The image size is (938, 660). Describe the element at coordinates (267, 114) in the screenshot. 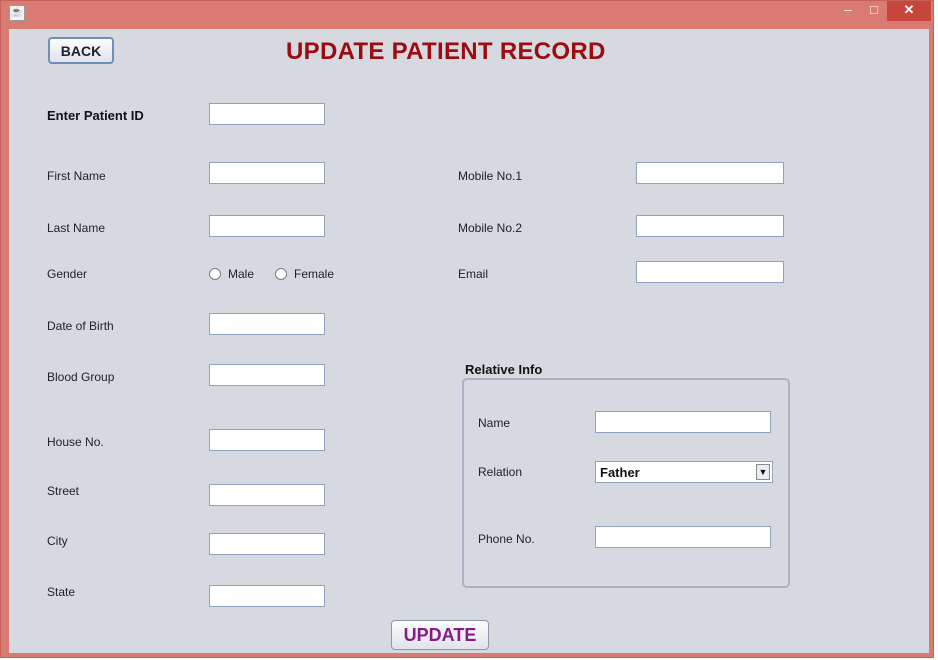

I see `patient-id-input` at that location.